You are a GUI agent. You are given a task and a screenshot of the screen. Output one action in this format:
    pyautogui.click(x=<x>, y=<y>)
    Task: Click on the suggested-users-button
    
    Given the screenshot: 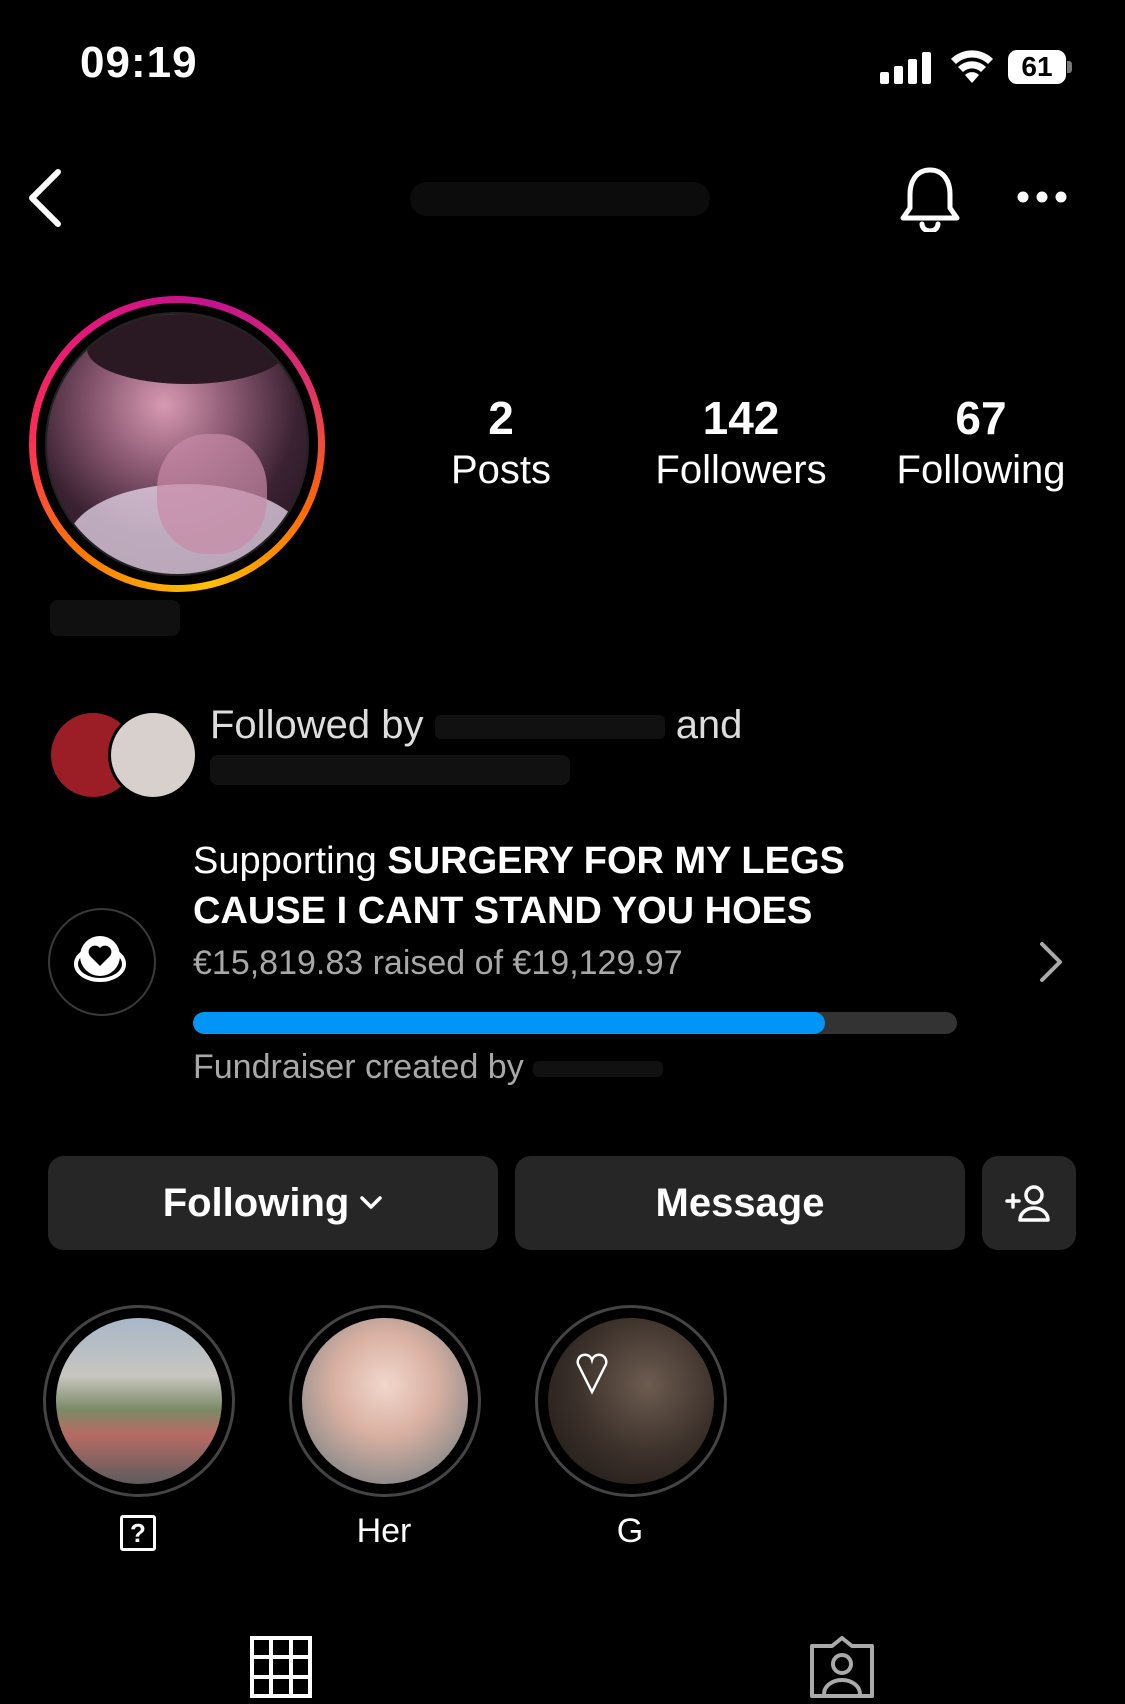 What is the action you would take?
    pyautogui.click(x=1029, y=1203)
    